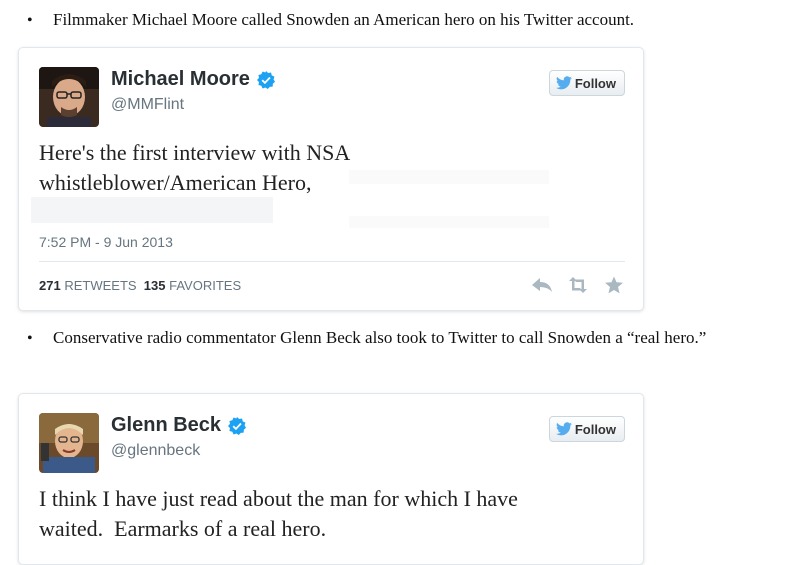 This screenshot has height=565, width=795. I want to click on retweets-stat: 271 RETWEETS, so click(88, 285).